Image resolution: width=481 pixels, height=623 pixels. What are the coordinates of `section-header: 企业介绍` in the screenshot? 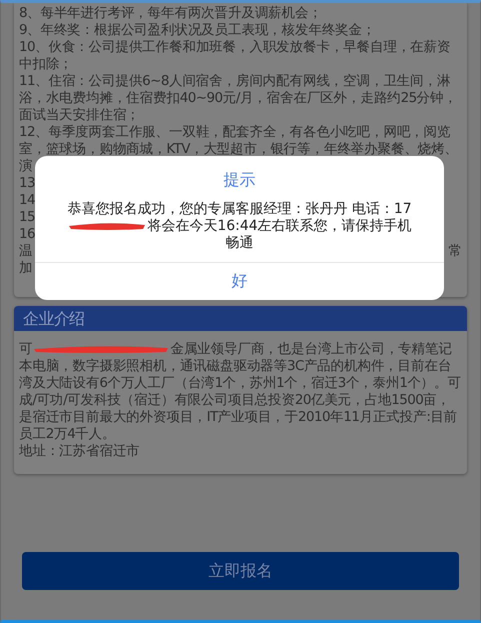 It's located at (240, 318).